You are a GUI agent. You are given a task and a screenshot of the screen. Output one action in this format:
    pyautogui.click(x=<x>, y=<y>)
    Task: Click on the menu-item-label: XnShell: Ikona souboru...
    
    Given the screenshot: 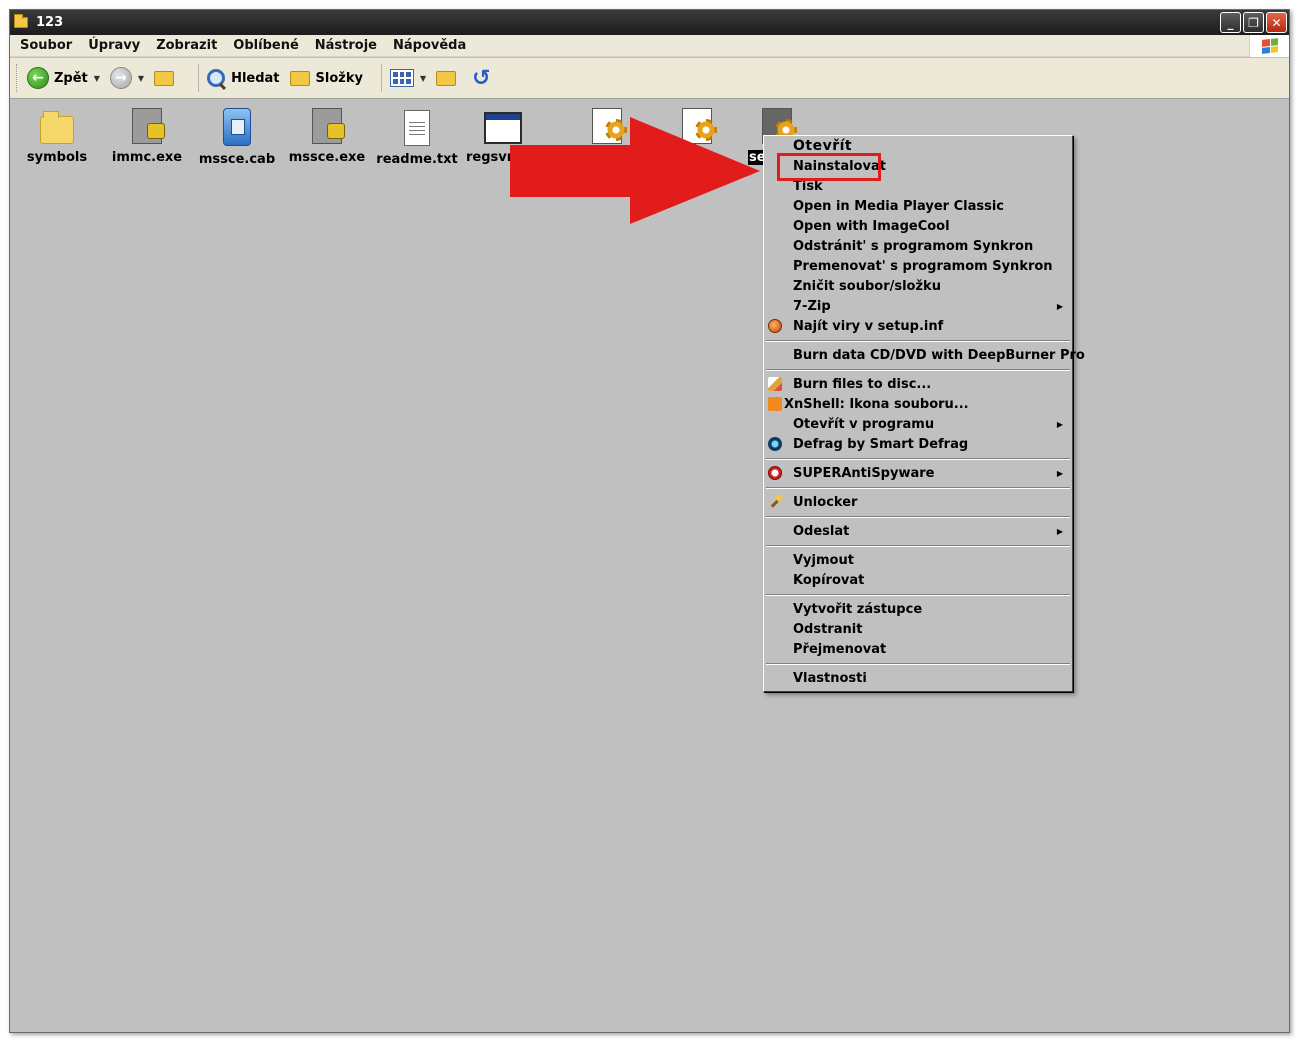 What is the action you would take?
    pyautogui.click(x=876, y=404)
    